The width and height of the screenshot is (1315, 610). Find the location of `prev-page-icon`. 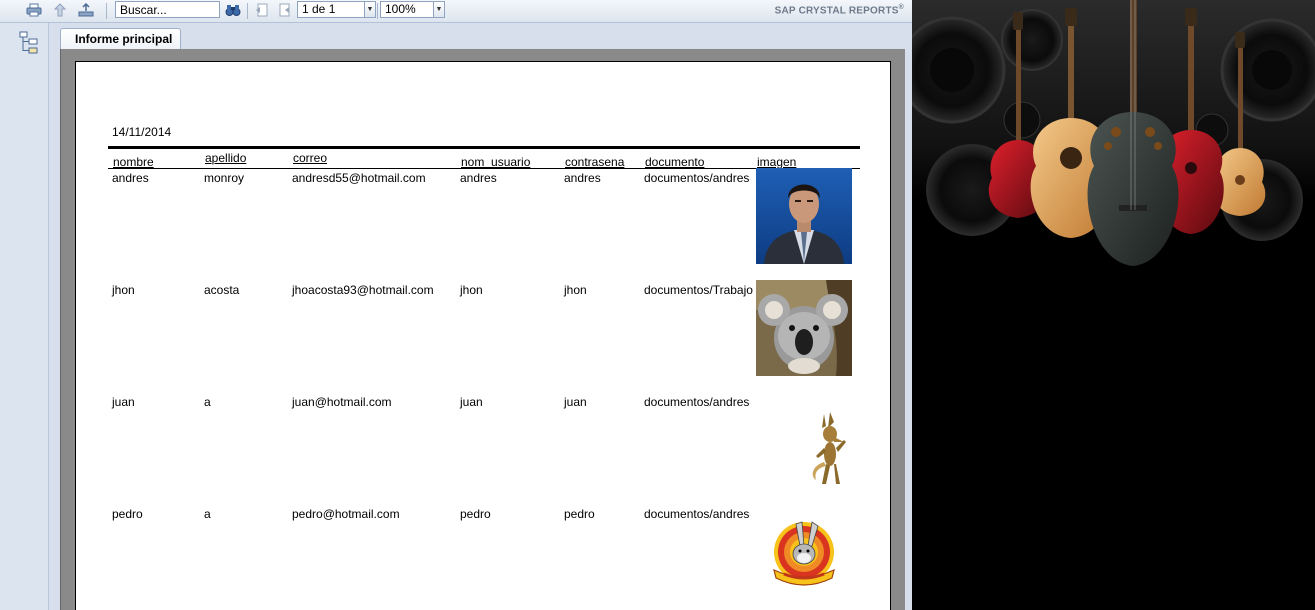

prev-page-icon is located at coordinates (284, 10).